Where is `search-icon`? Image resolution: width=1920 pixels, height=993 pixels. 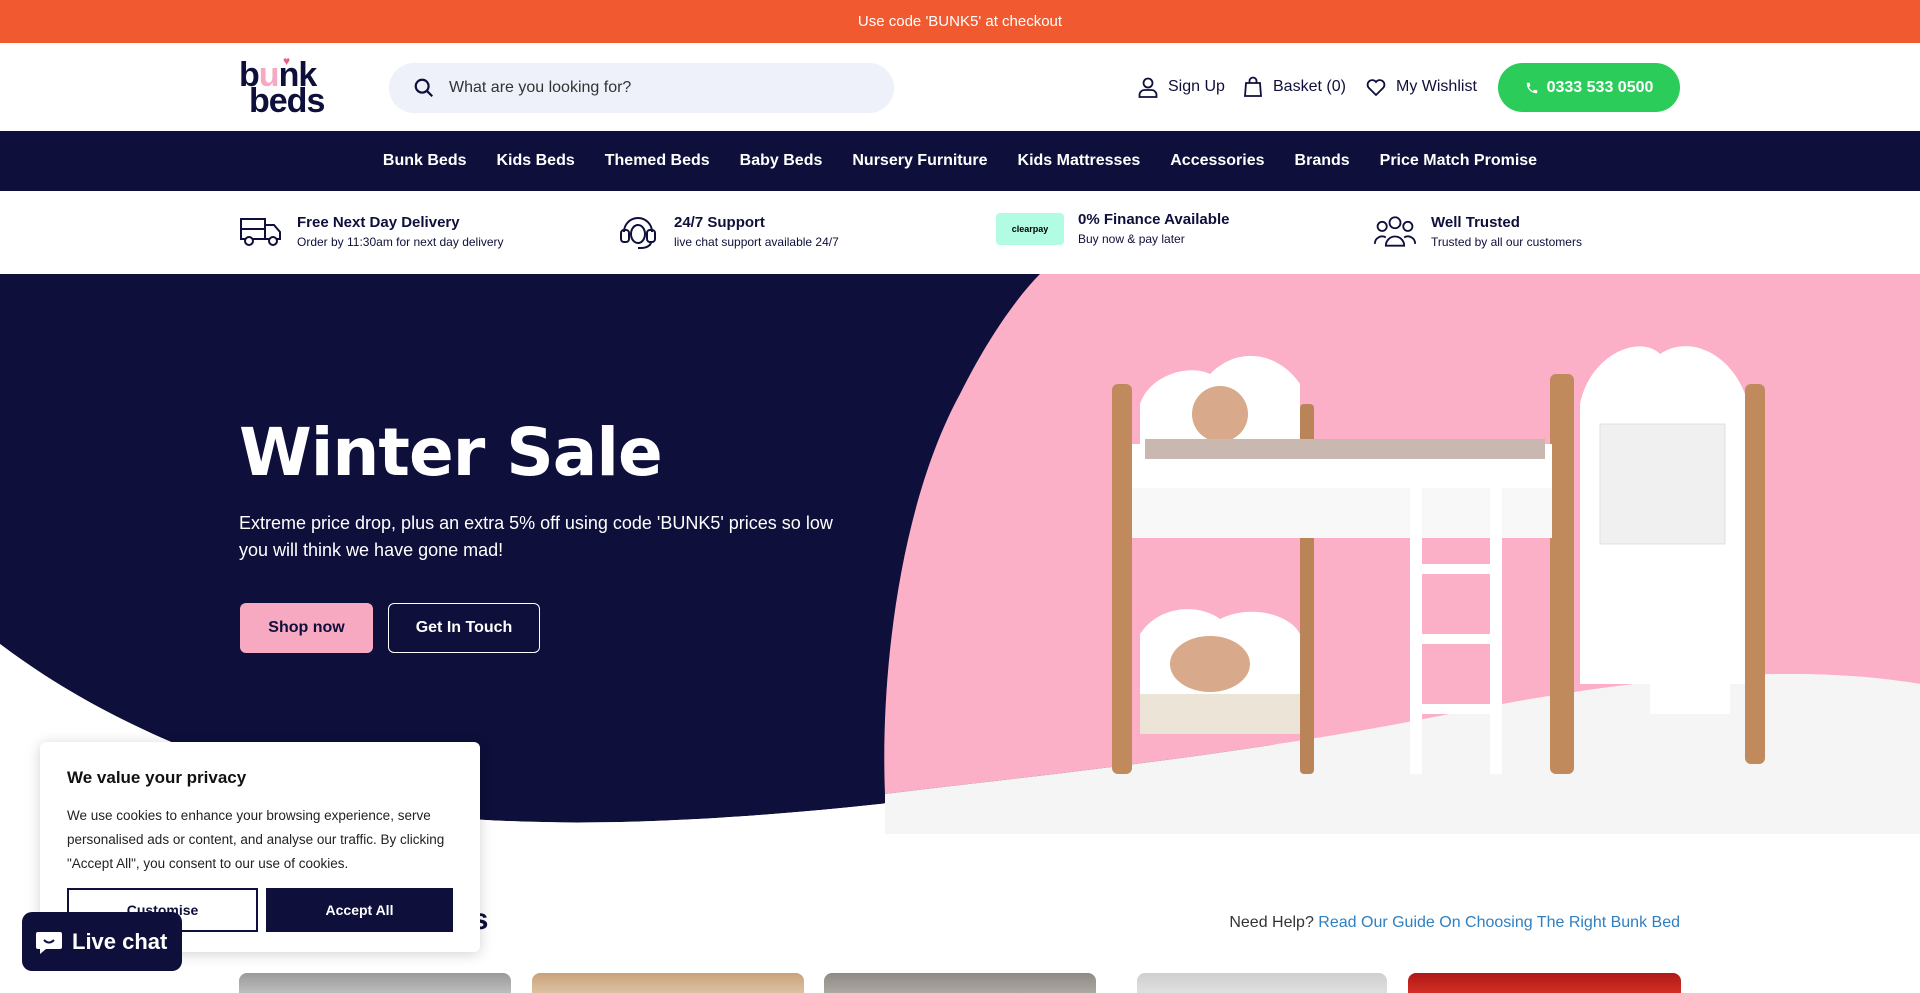
search-icon is located at coordinates (424, 88).